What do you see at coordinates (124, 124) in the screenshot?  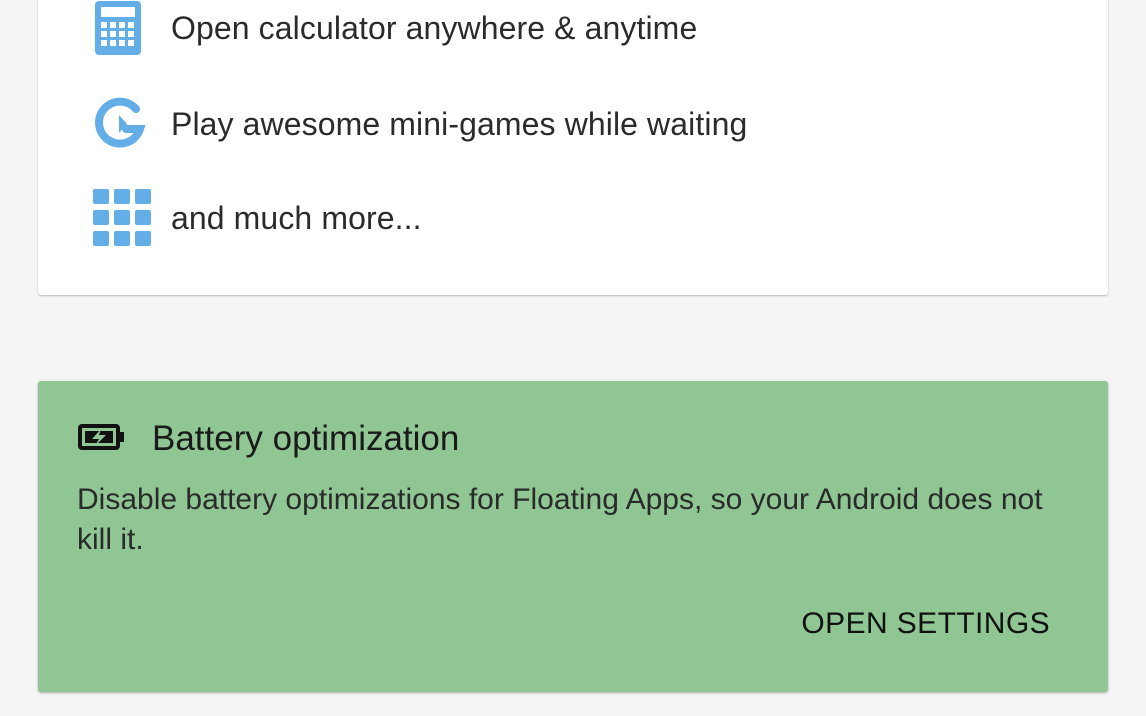 I see `games-icon` at bounding box center [124, 124].